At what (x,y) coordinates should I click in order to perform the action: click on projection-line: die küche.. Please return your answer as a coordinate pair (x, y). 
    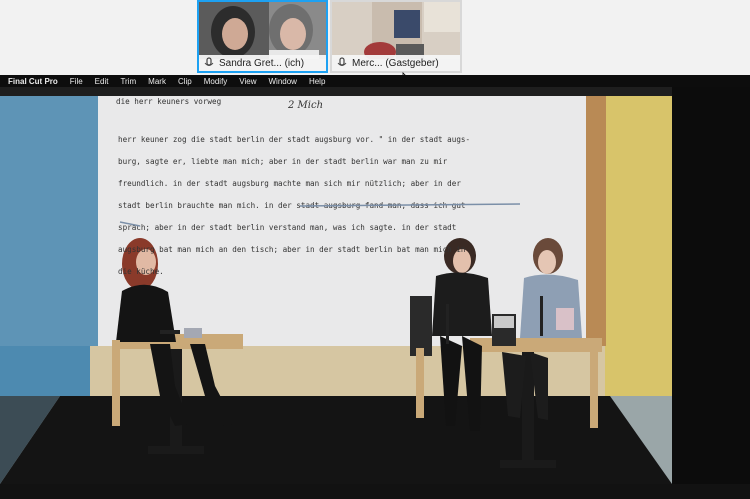
    Looking at the image, I should click on (141, 271).